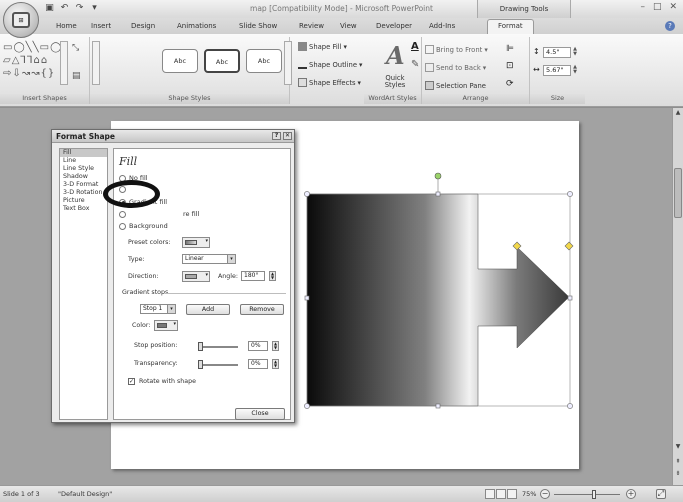 This screenshot has width=683, height=502. What do you see at coordinates (510, 66) in the screenshot?
I see `group-icon: ⊡` at bounding box center [510, 66].